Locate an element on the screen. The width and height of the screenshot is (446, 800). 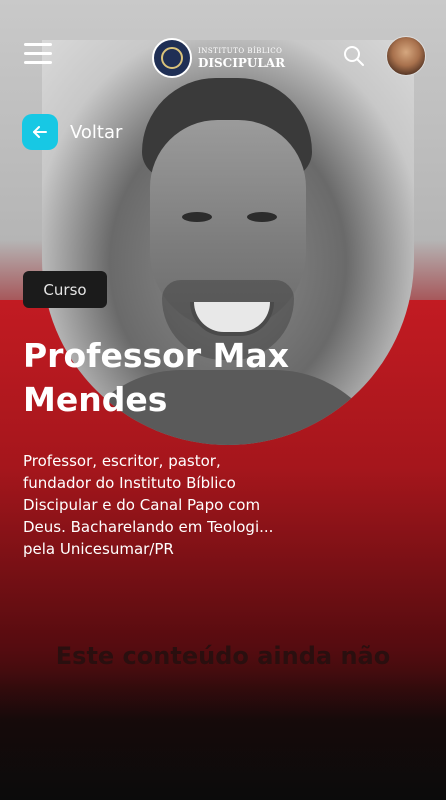
top-bar: INSTITUTO BÍBLICO DISCIPULAR is located at coordinates (223, 55).